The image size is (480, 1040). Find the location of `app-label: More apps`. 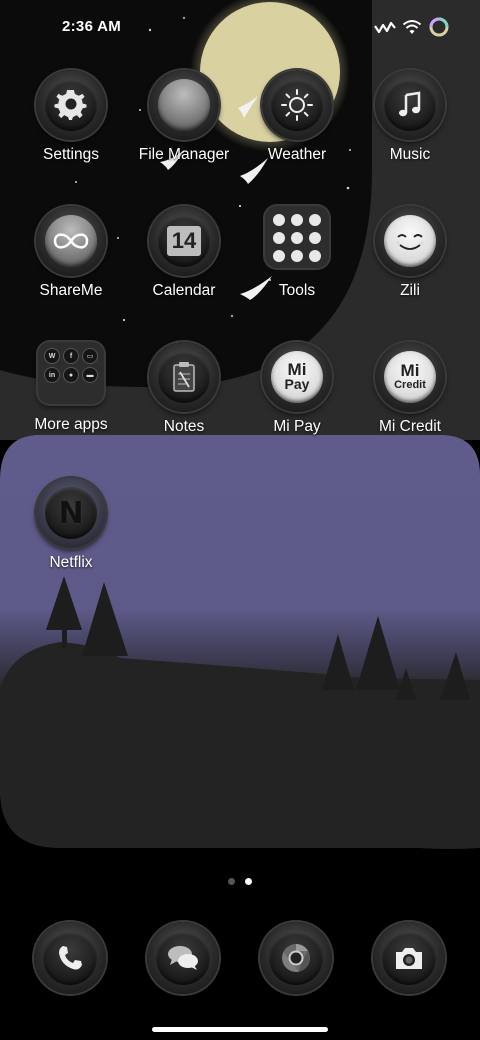

app-label: More apps is located at coordinates (71, 424).